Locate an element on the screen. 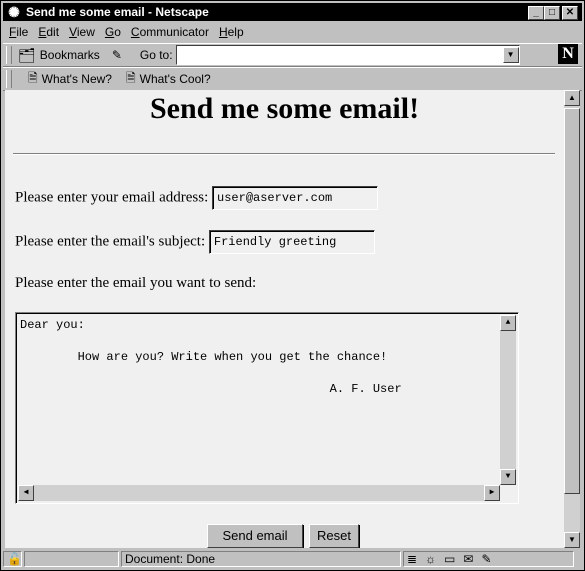  netscape-icon: ✺ is located at coordinates (14, 12).